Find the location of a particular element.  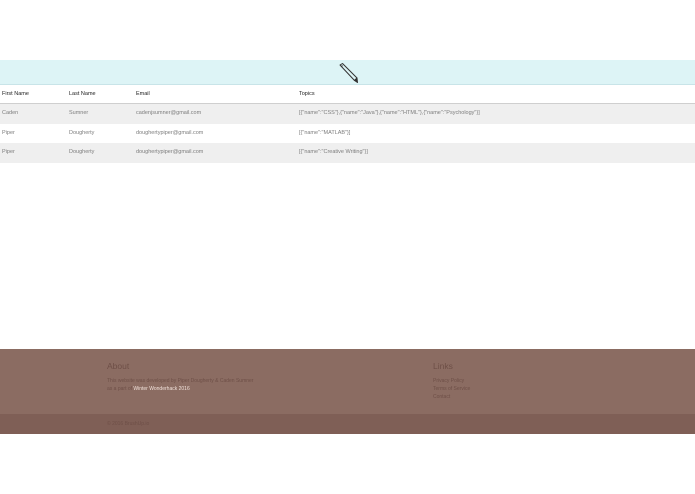

privacy-policy-link: Privacy Policy is located at coordinates (448, 381).